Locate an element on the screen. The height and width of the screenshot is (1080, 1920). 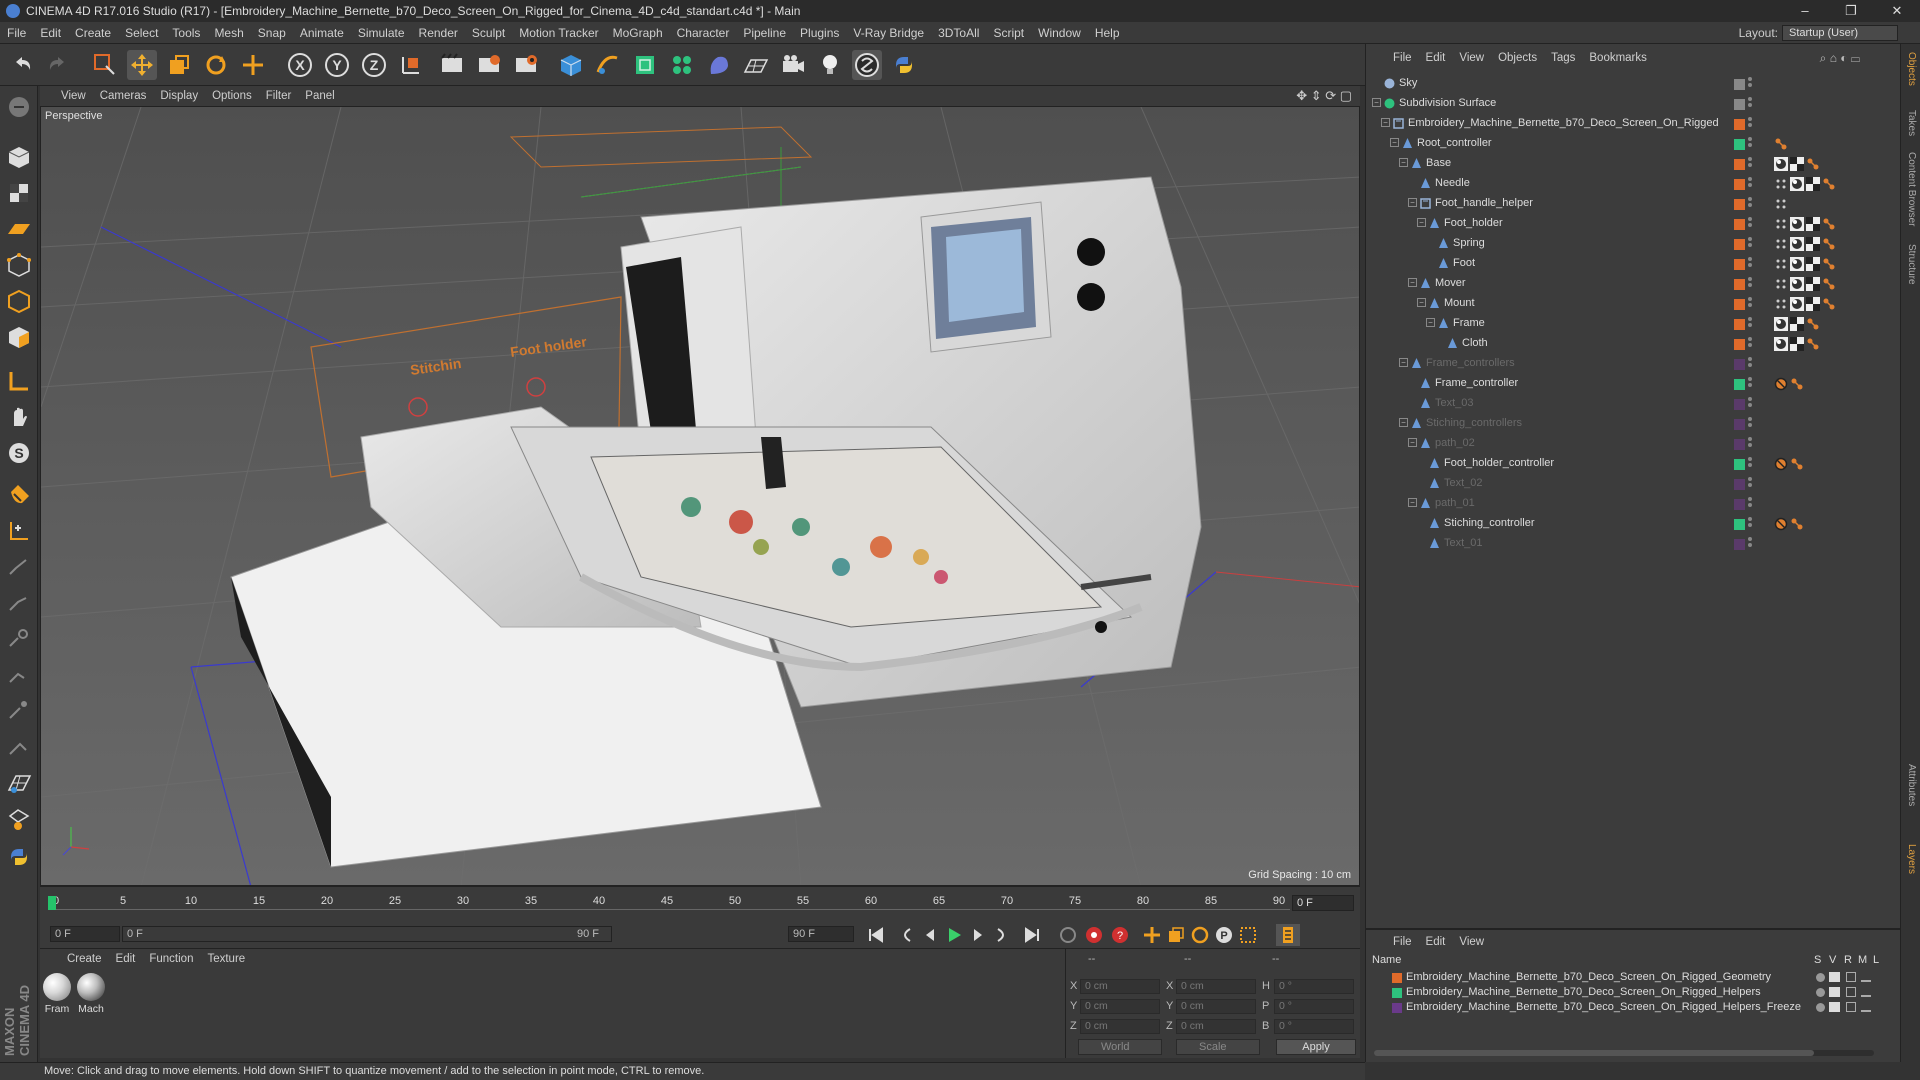
material-menu-edit: Edit is located at coordinates (126, 959).